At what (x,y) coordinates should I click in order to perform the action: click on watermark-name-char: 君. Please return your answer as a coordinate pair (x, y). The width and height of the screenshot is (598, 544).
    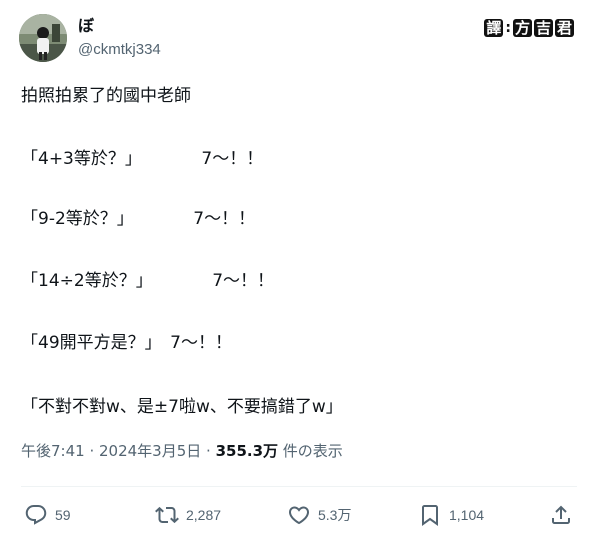
    Looking at the image, I should click on (564, 28).